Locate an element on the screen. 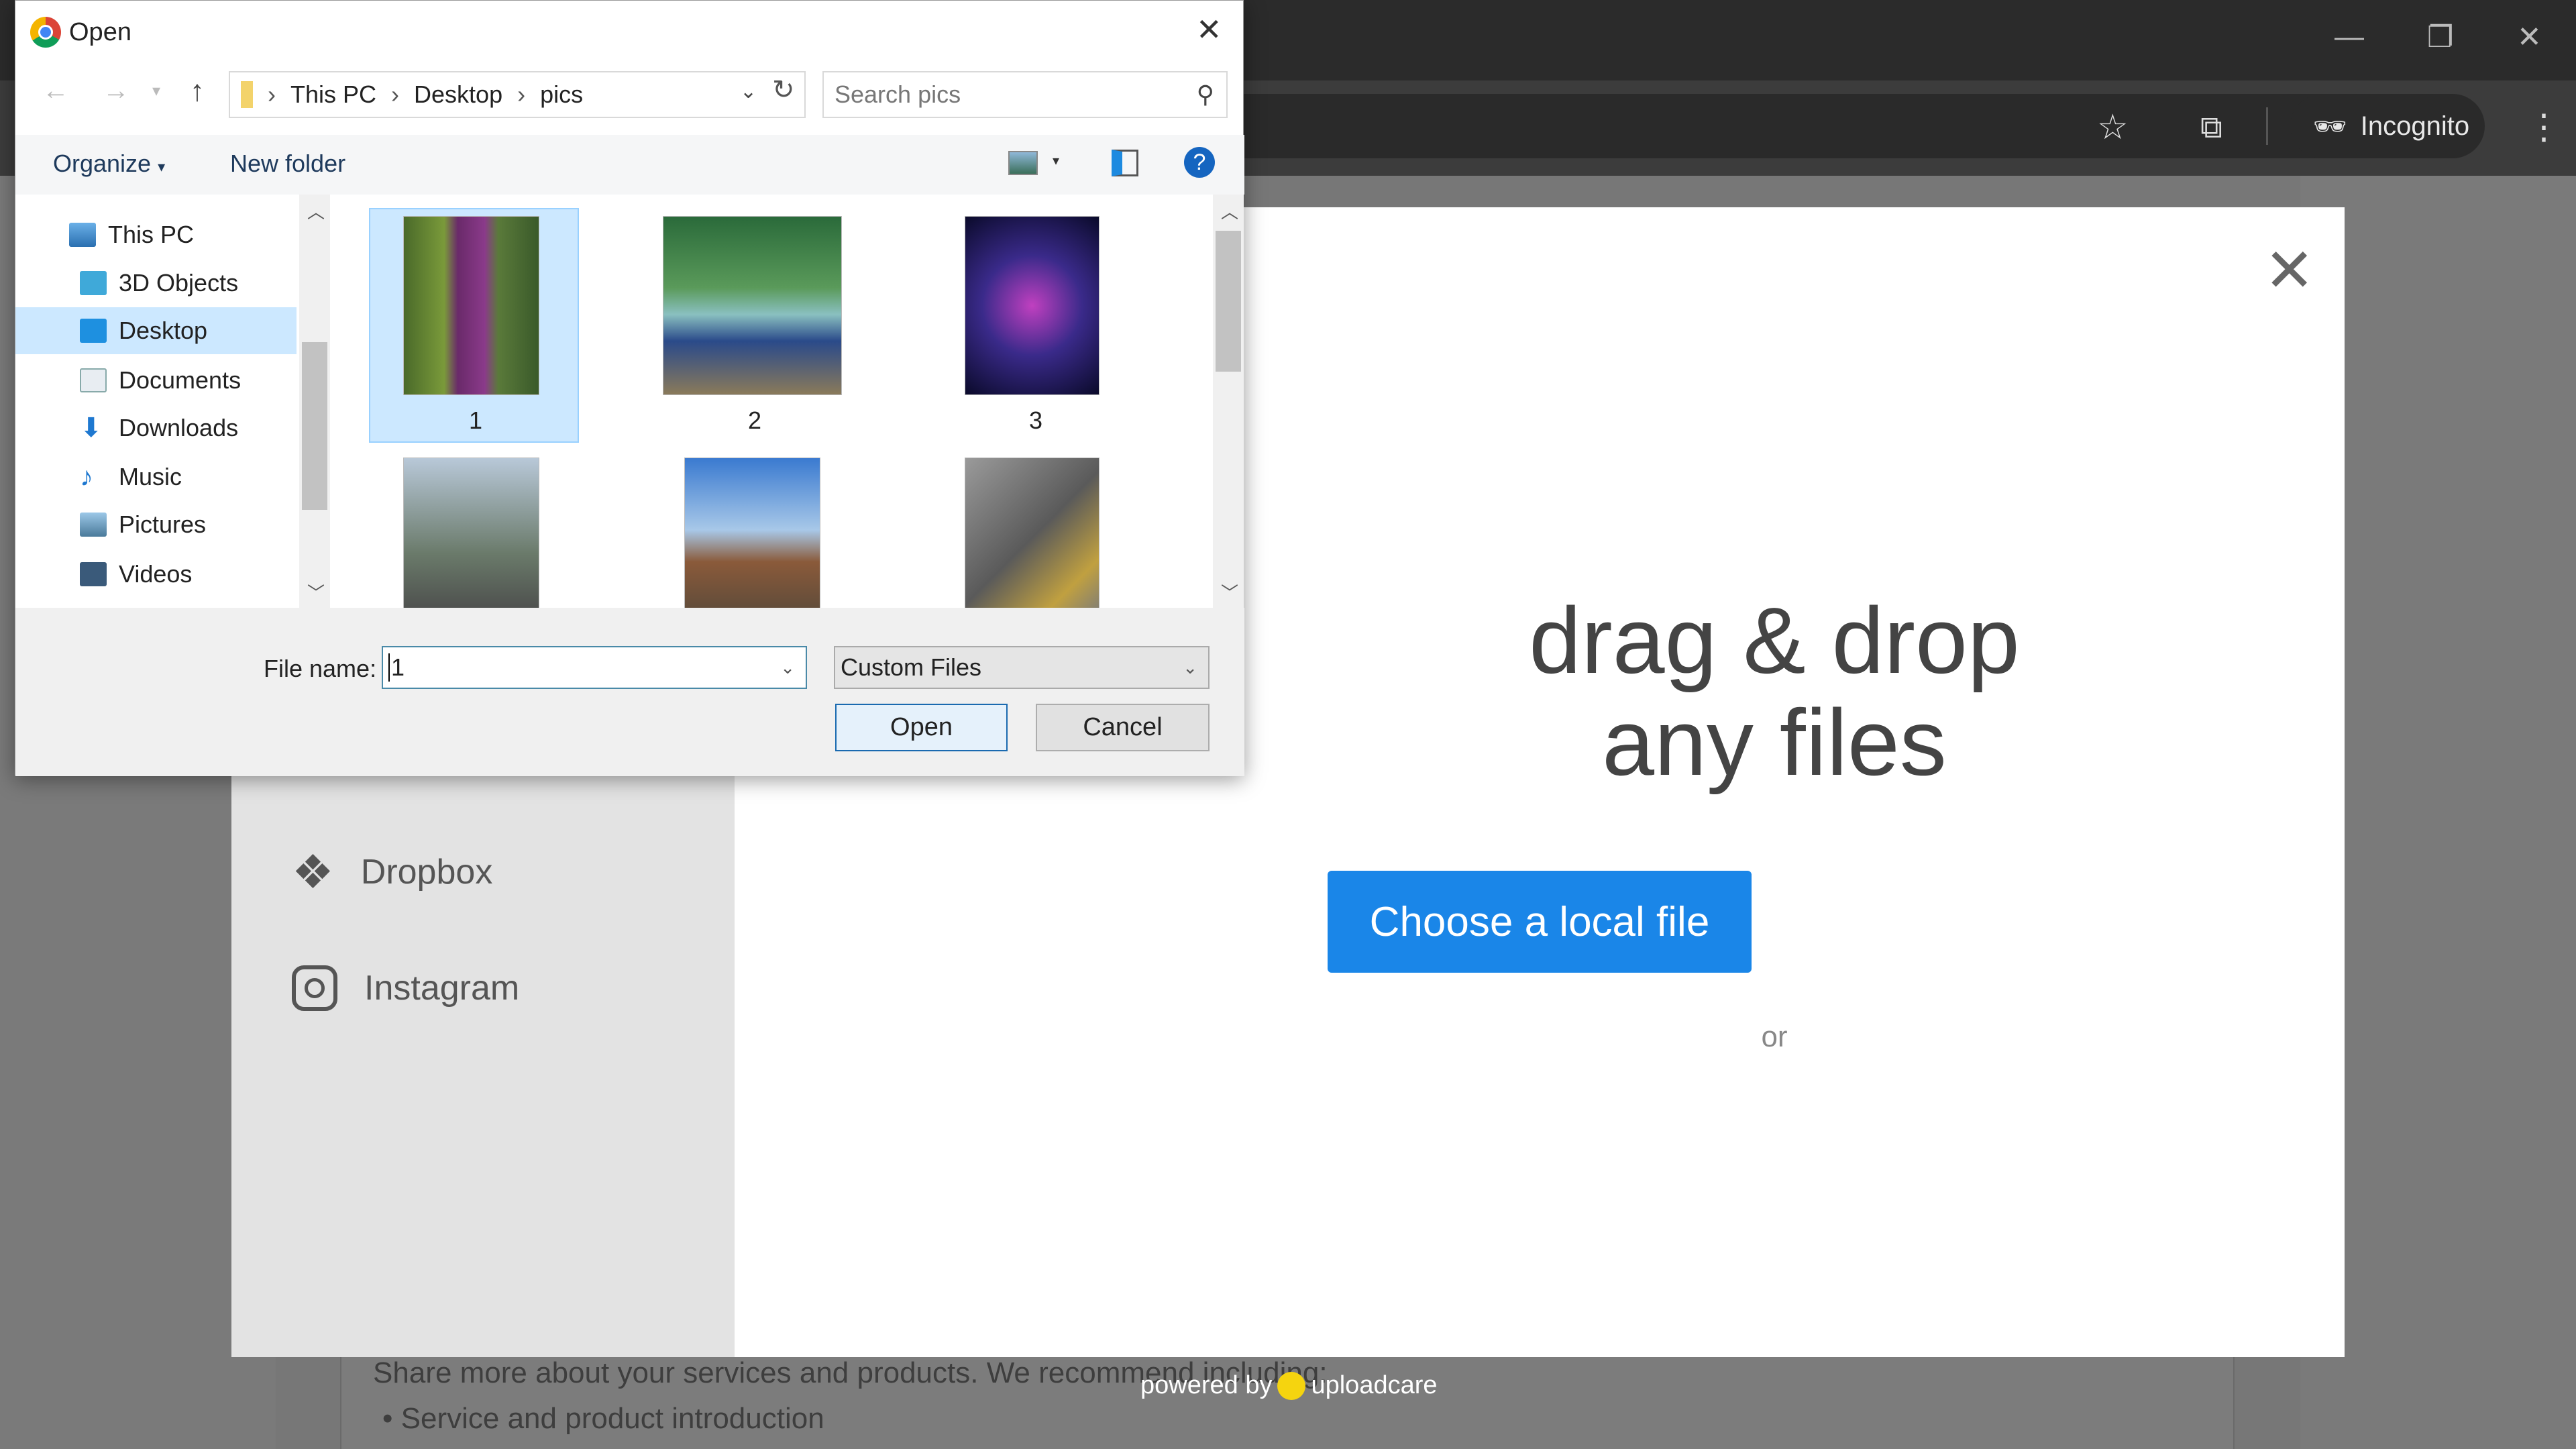 The height and width of the screenshot is (1449, 2576). nav-label: Pictures is located at coordinates (163, 524).